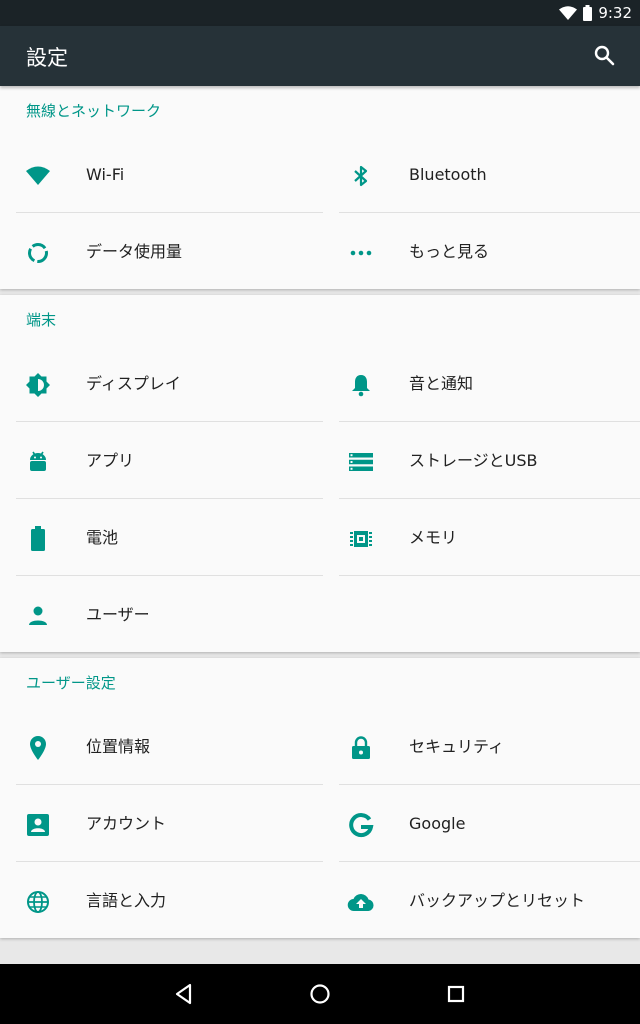 This screenshot has width=640, height=1024. Describe the element at coordinates (71, 683) in the screenshot. I see `section-header-personal: ユーザー設定` at that location.